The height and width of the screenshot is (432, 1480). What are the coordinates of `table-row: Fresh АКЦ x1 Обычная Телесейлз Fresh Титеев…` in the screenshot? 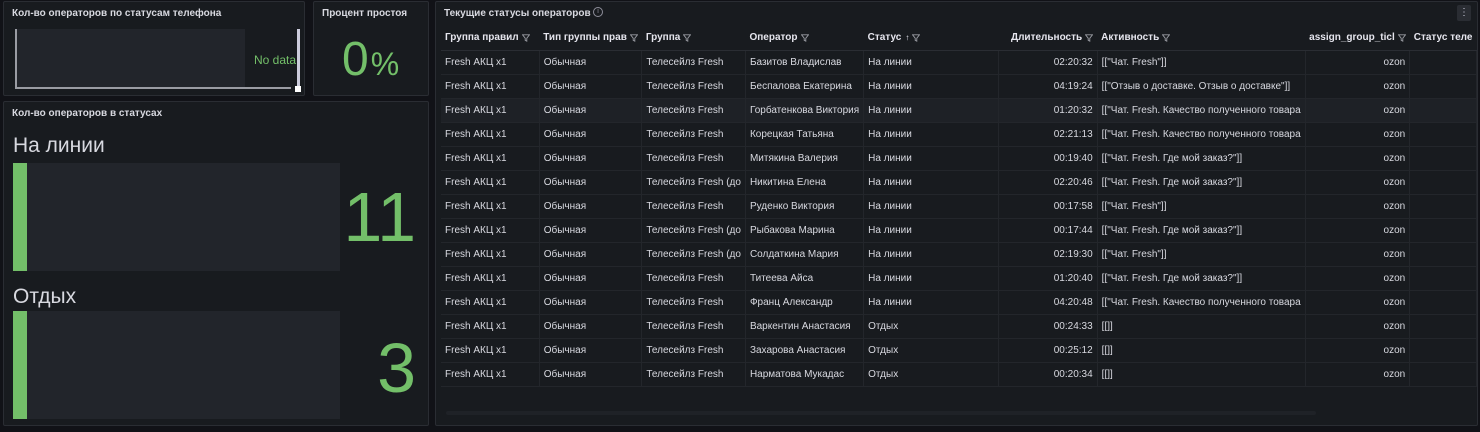 It's located at (959, 278).